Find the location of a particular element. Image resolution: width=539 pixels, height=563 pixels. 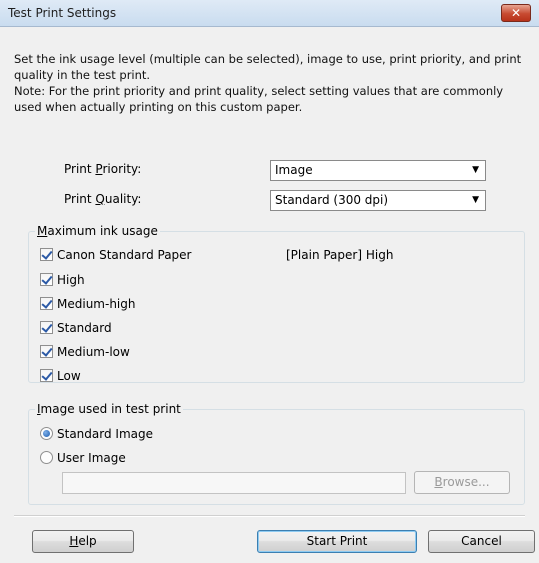

print-quality-dropdown: Standard (300 dpi) ▼ is located at coordinates (378, 200).